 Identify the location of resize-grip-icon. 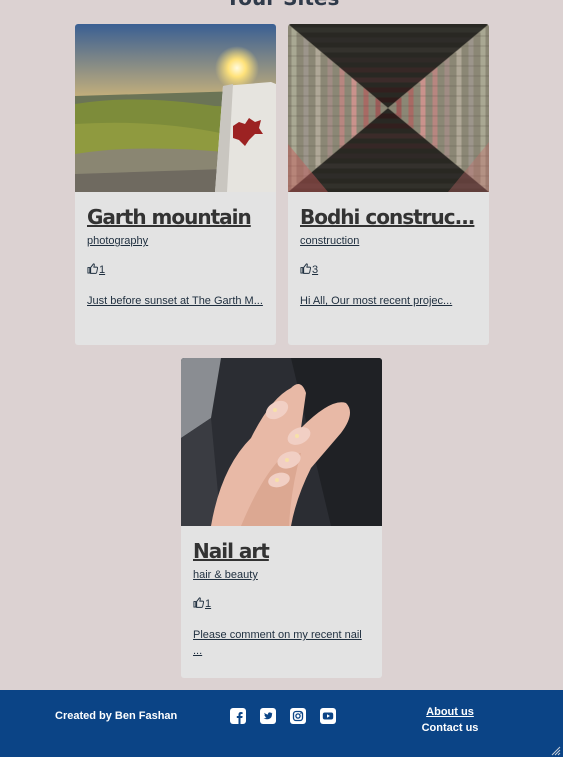
(555, 749).